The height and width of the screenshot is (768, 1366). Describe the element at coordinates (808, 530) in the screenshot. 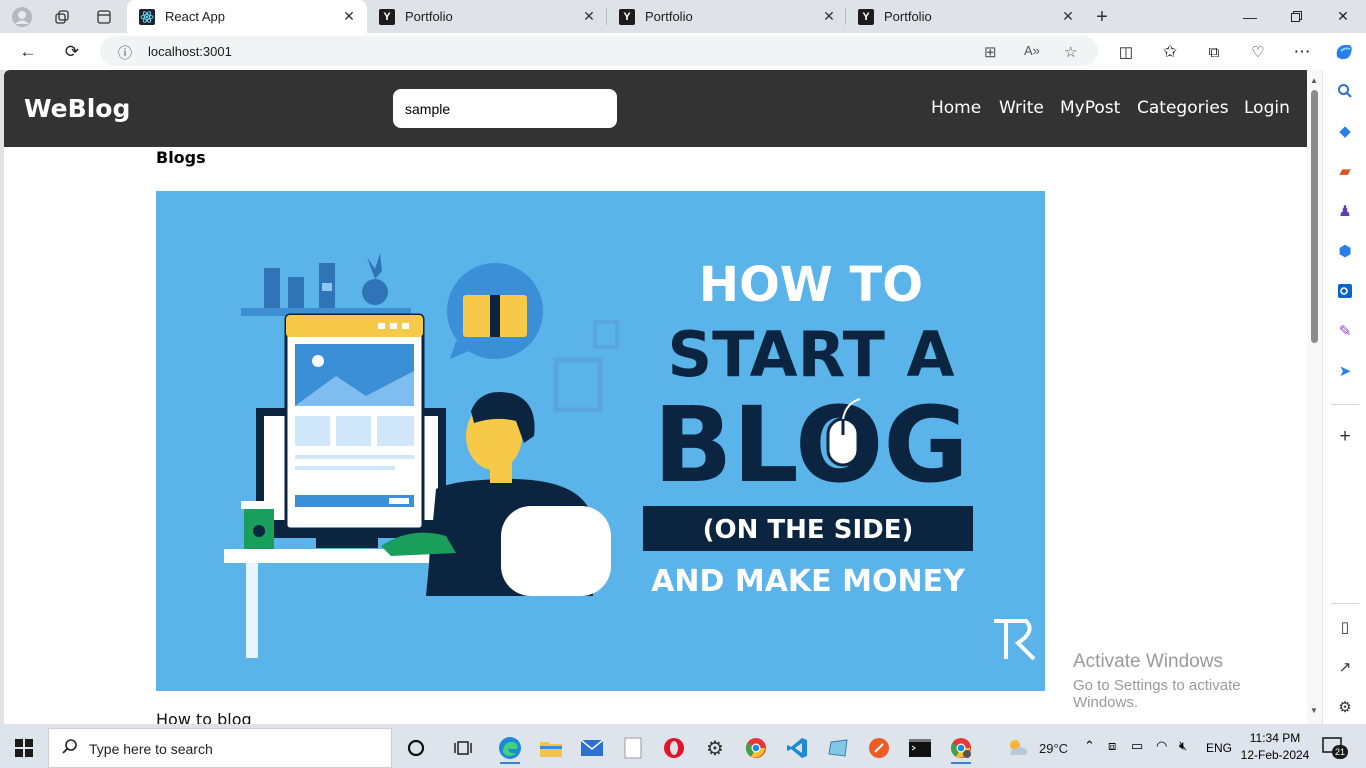

I see `image-line4: (ON THE SIDE)` at that location.